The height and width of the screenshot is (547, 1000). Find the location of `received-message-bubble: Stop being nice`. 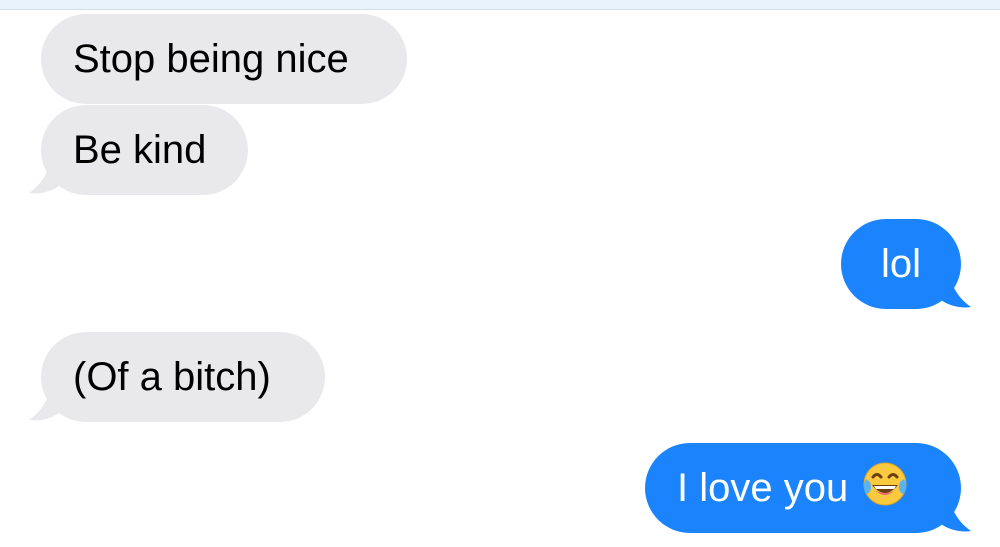

received-message-bubble: Stop being nice is located at coordinates (224, 59).